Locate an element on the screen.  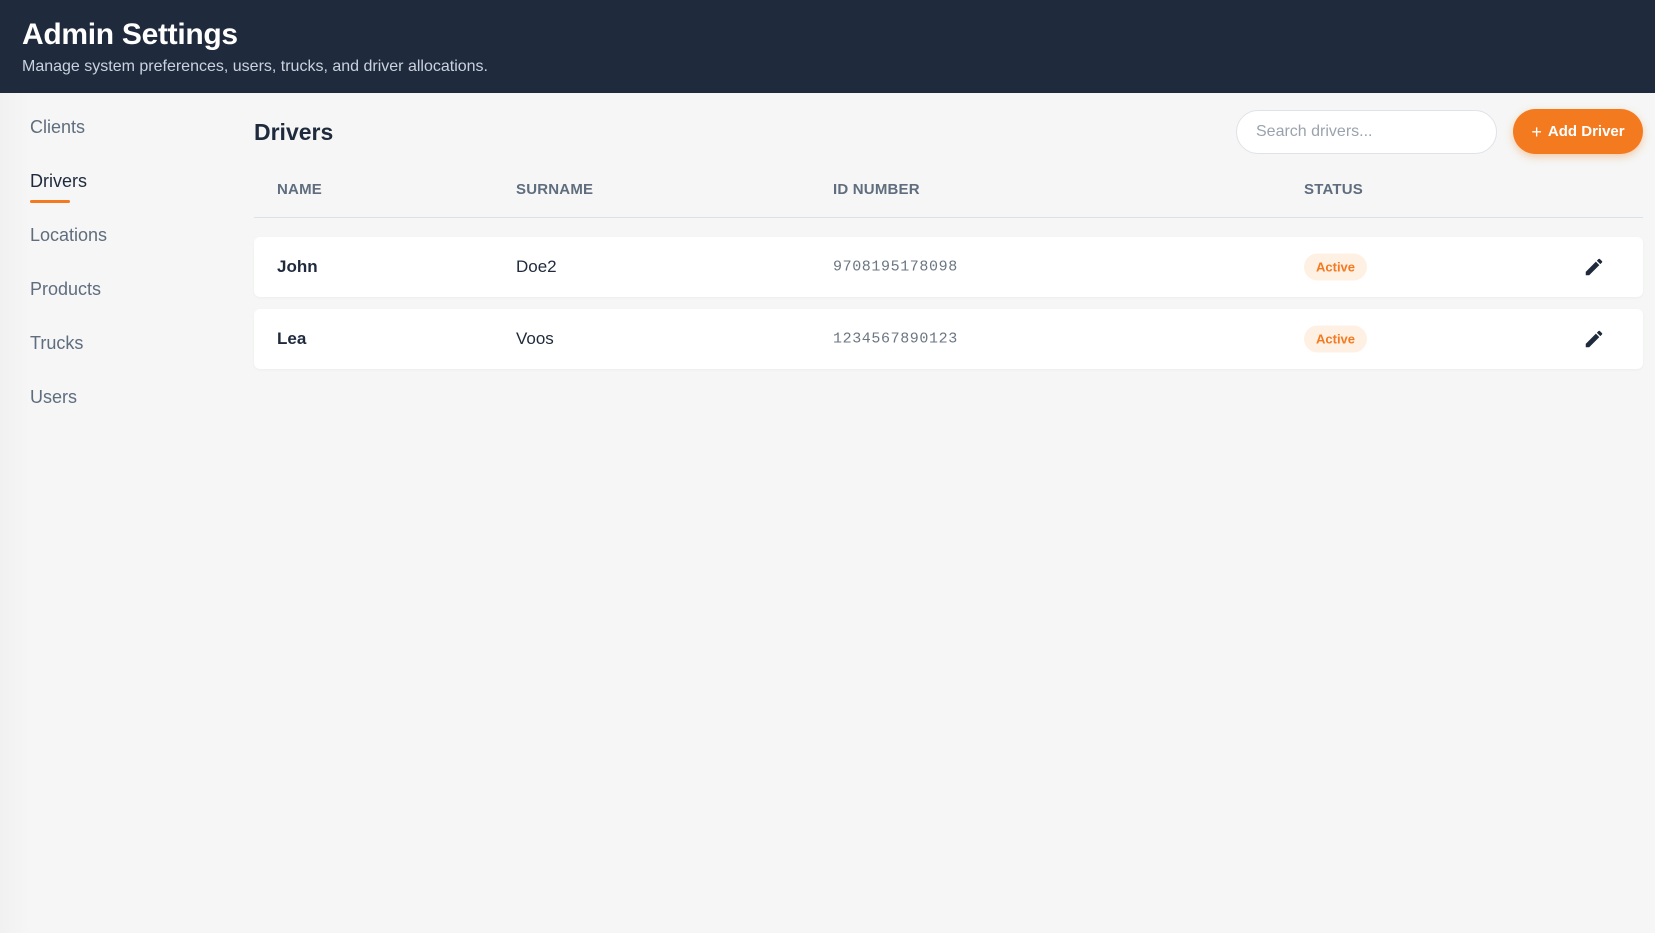
column-header-name: NAME is located at coordinates (299, 189).